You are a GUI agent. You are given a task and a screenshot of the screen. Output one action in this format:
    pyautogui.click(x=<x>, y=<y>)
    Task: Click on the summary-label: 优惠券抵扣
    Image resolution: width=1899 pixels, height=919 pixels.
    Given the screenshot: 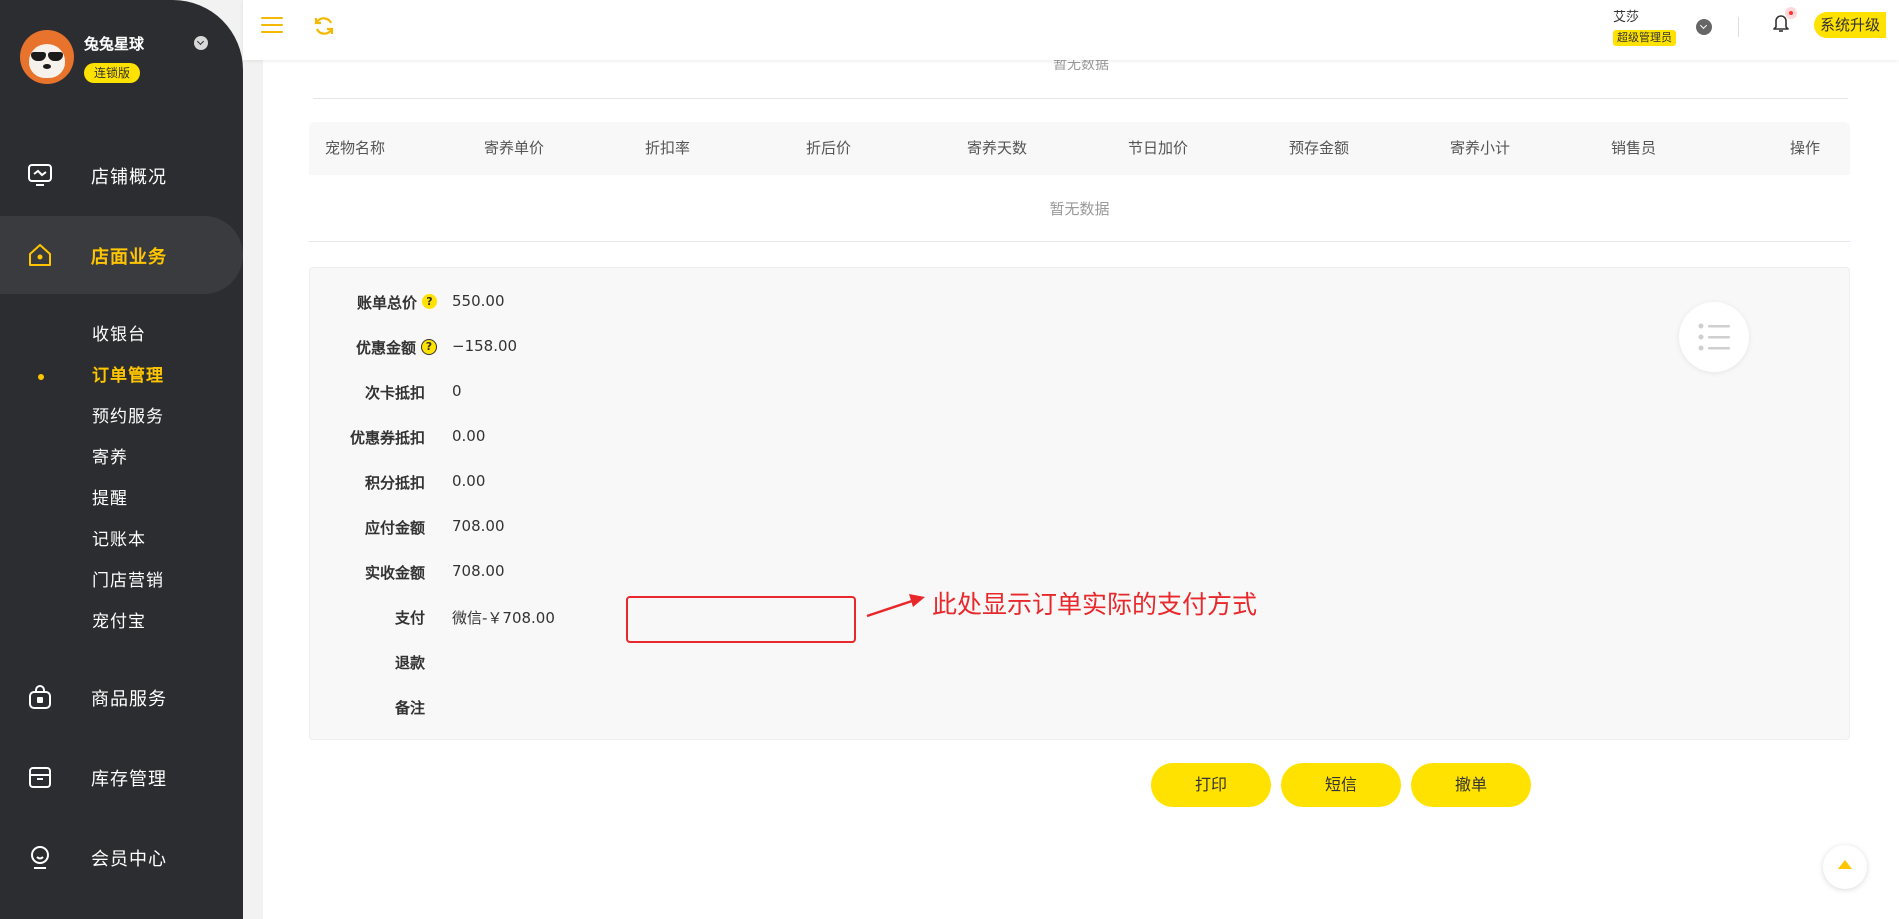 What is the action you would take?
    pyautogui.click(x=387, y=438)
    